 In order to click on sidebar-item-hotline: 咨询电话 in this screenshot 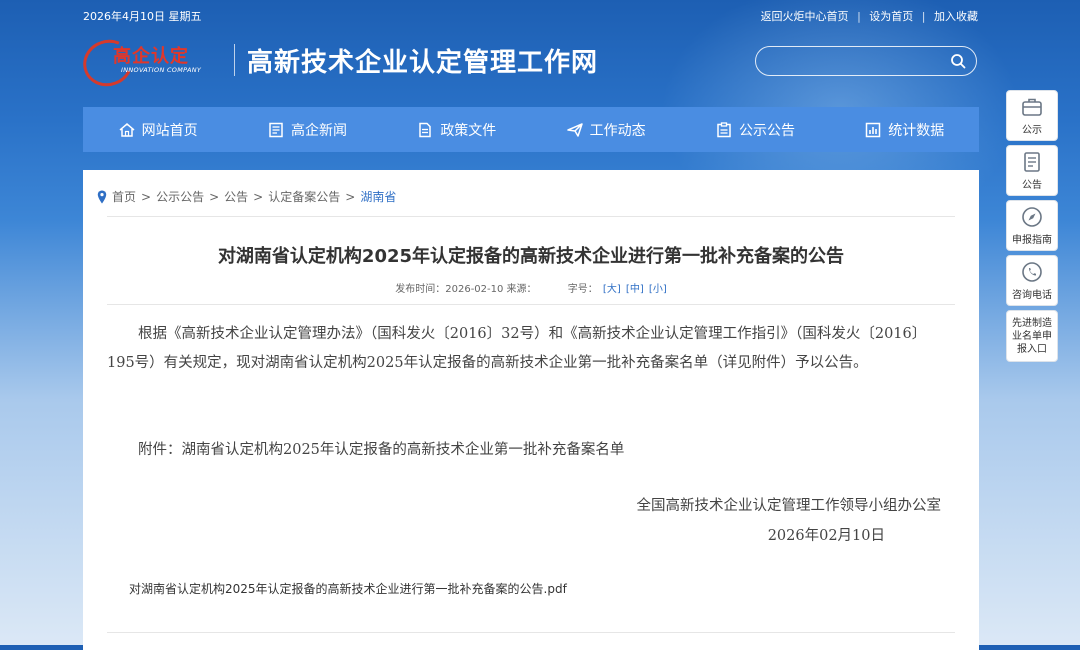, I will do `click(1032, 280)`.